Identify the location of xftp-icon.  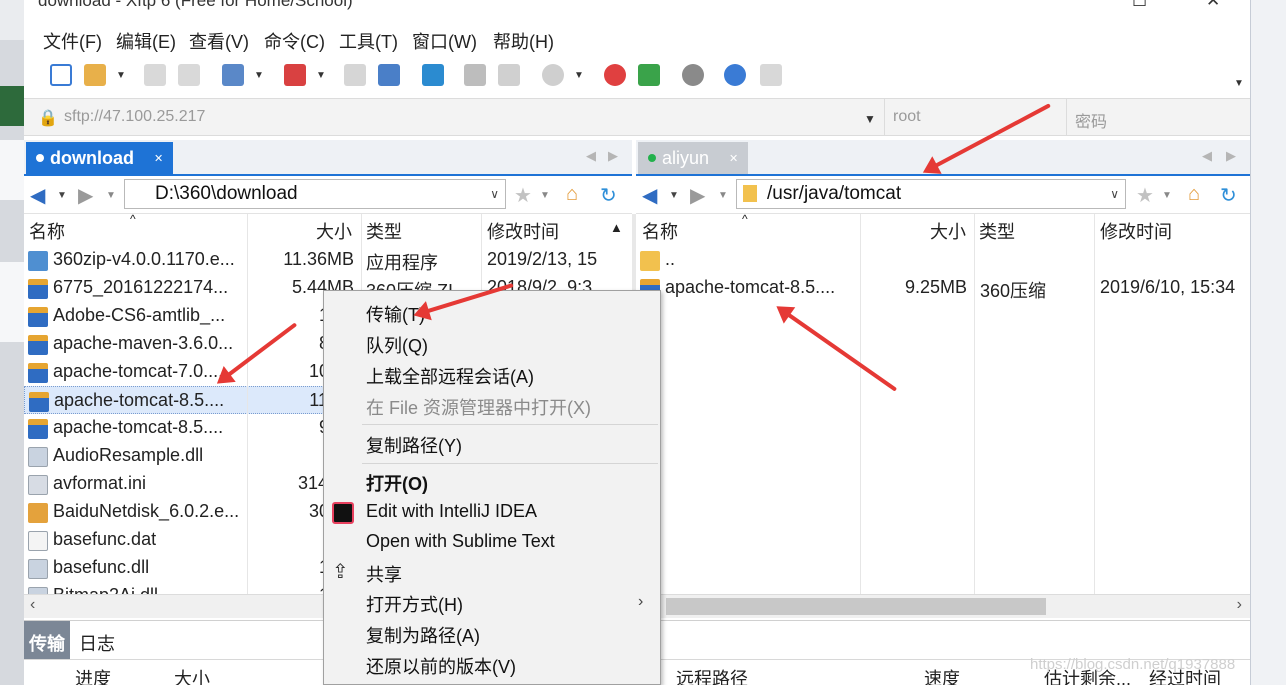
(649, 75).